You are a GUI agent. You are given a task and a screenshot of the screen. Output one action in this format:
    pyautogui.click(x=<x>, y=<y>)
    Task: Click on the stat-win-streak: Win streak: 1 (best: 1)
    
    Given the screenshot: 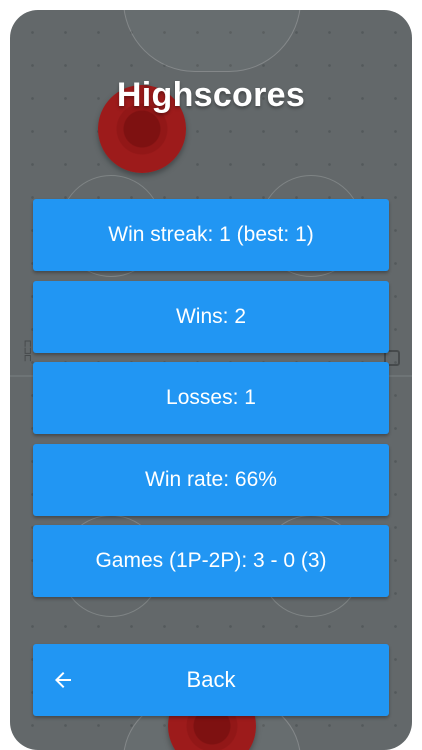 What is the action you would take?
    pyautogui.click(x=211, y=235)
    